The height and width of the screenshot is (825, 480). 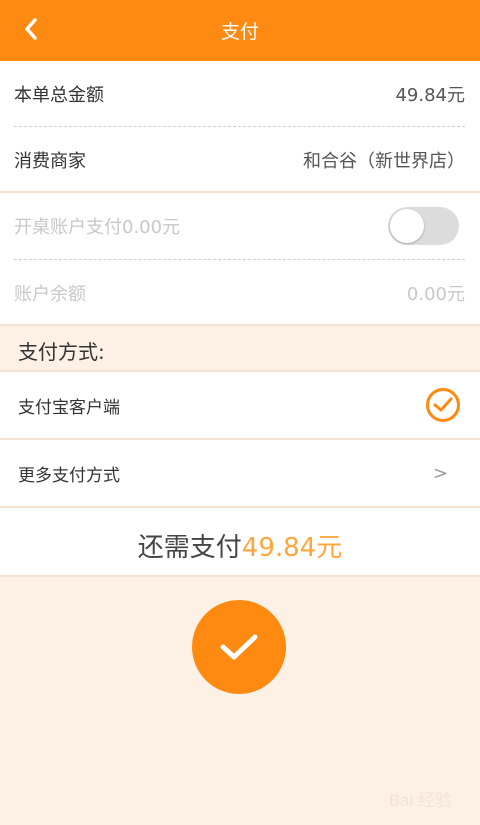 I want to click on selected-check-icon, so click(x=443, y=405).